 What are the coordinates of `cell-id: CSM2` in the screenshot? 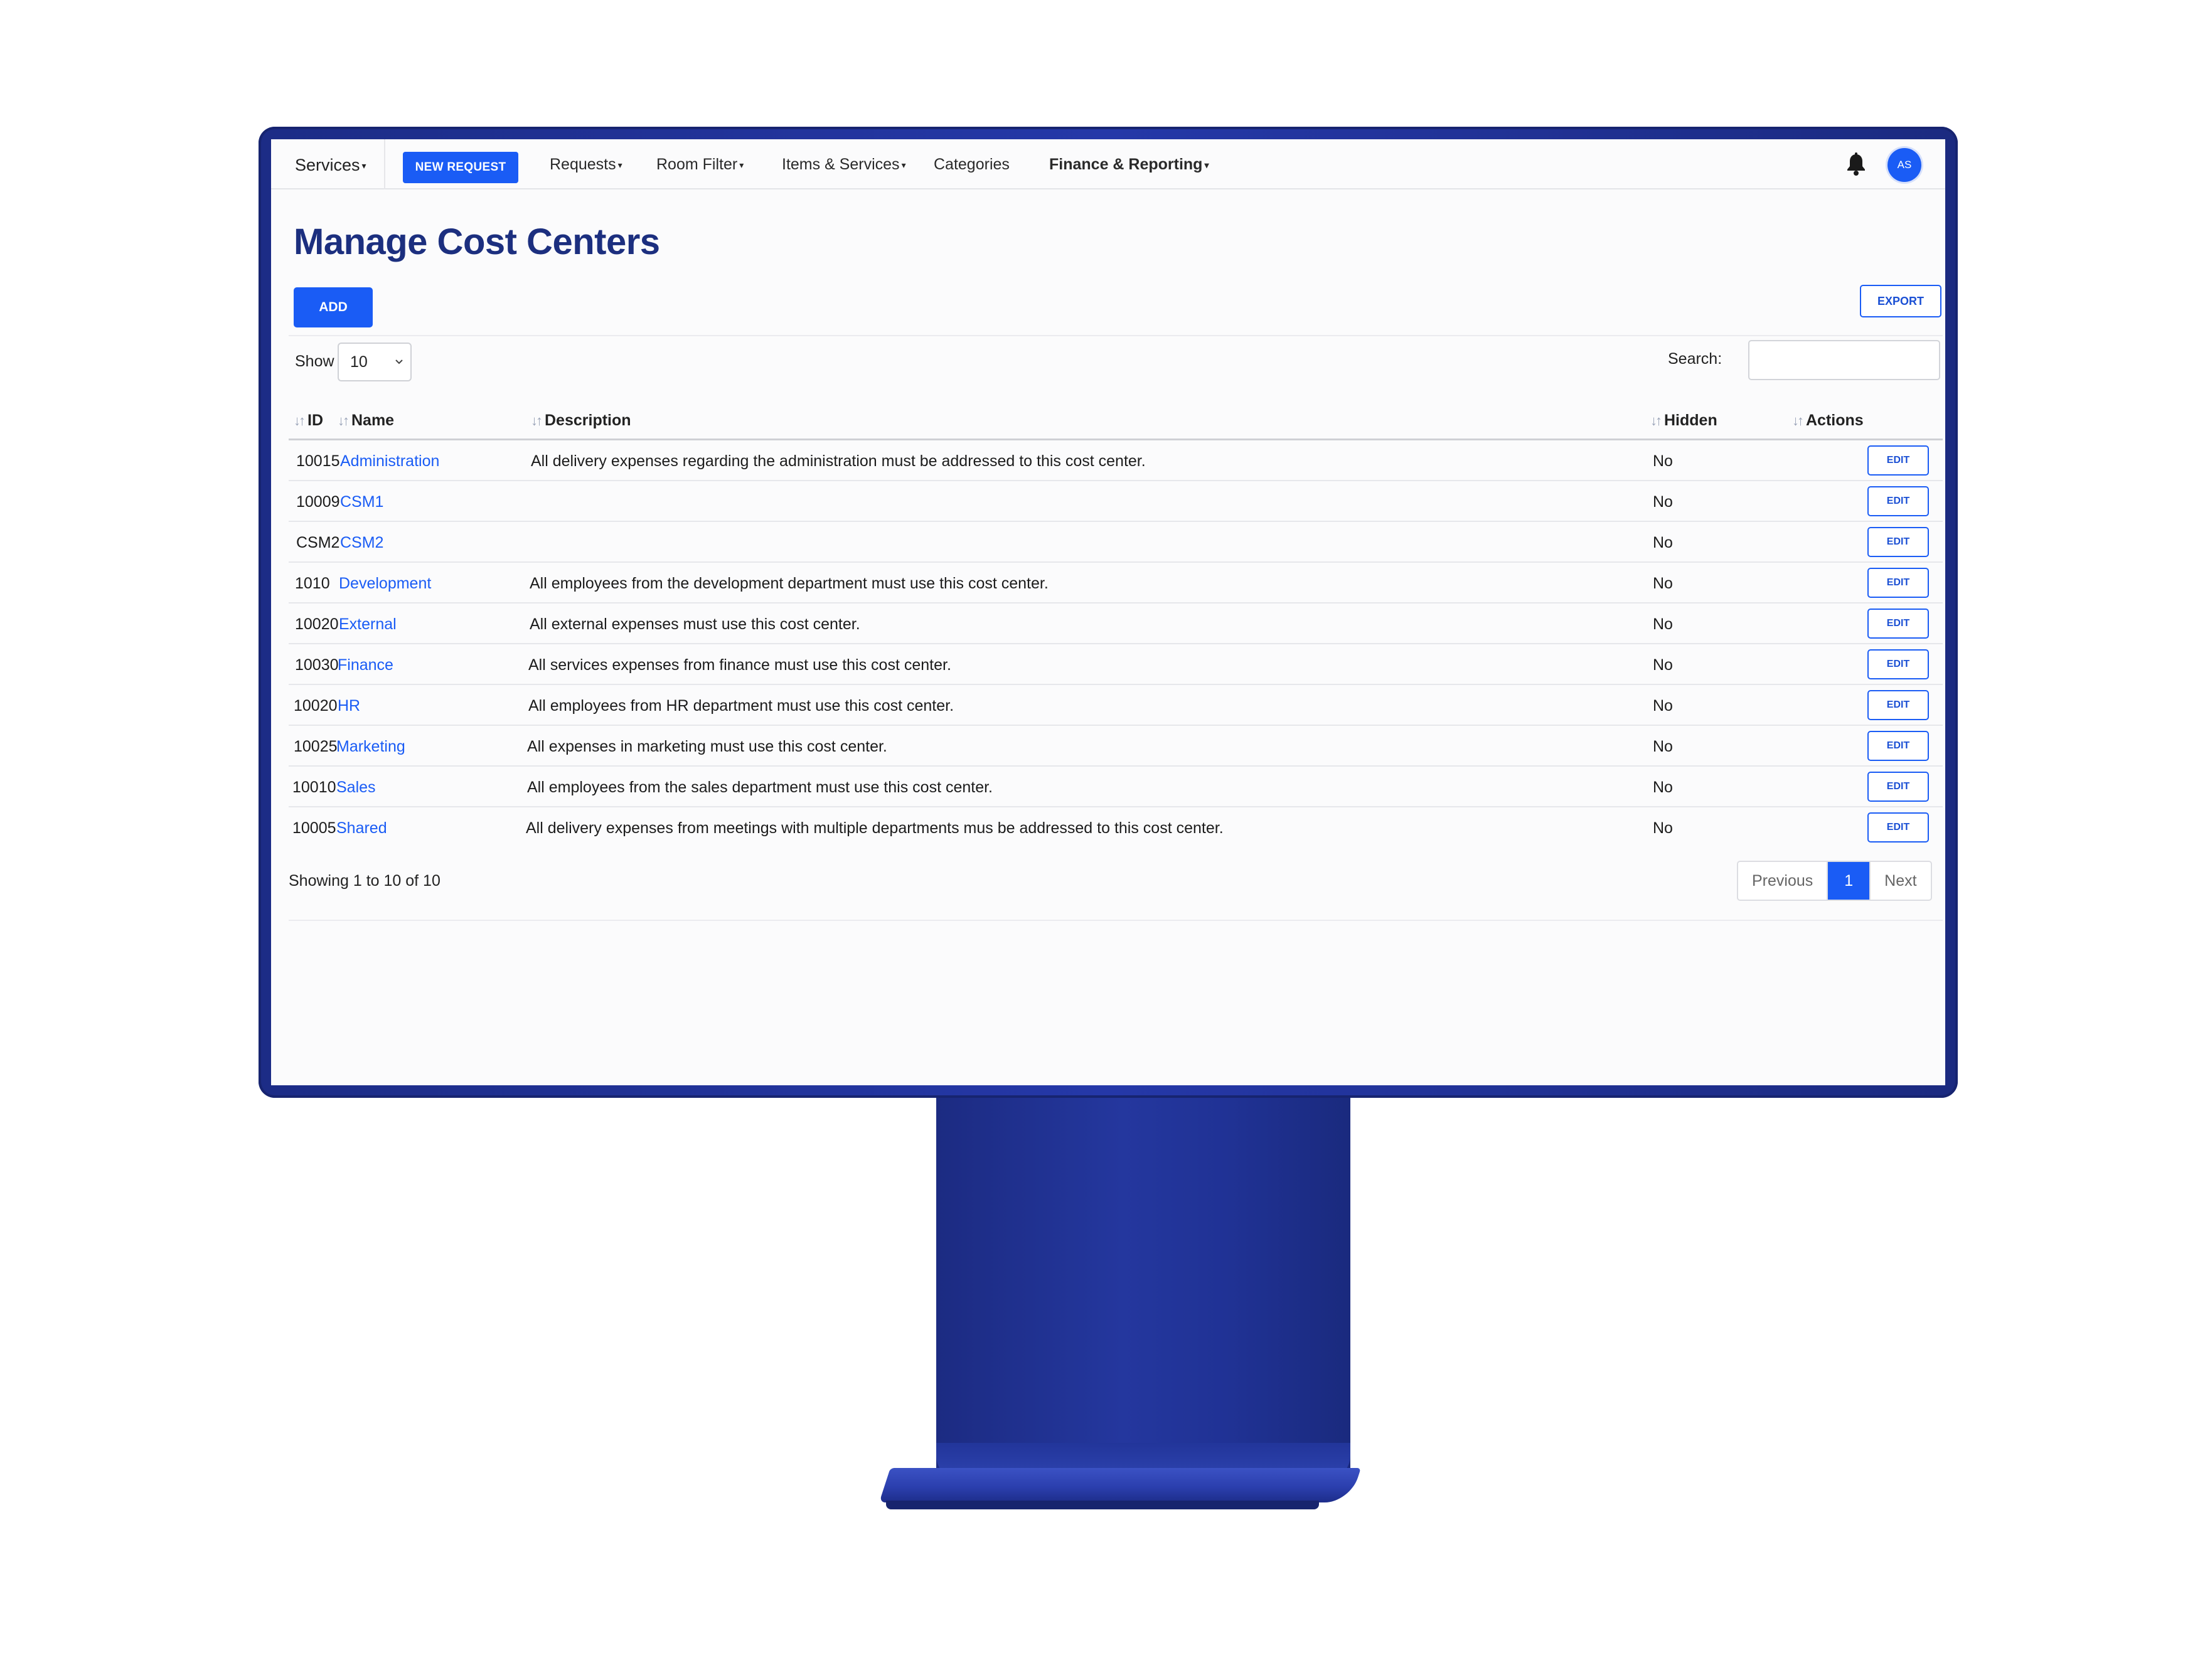 It's located at (318, 542).